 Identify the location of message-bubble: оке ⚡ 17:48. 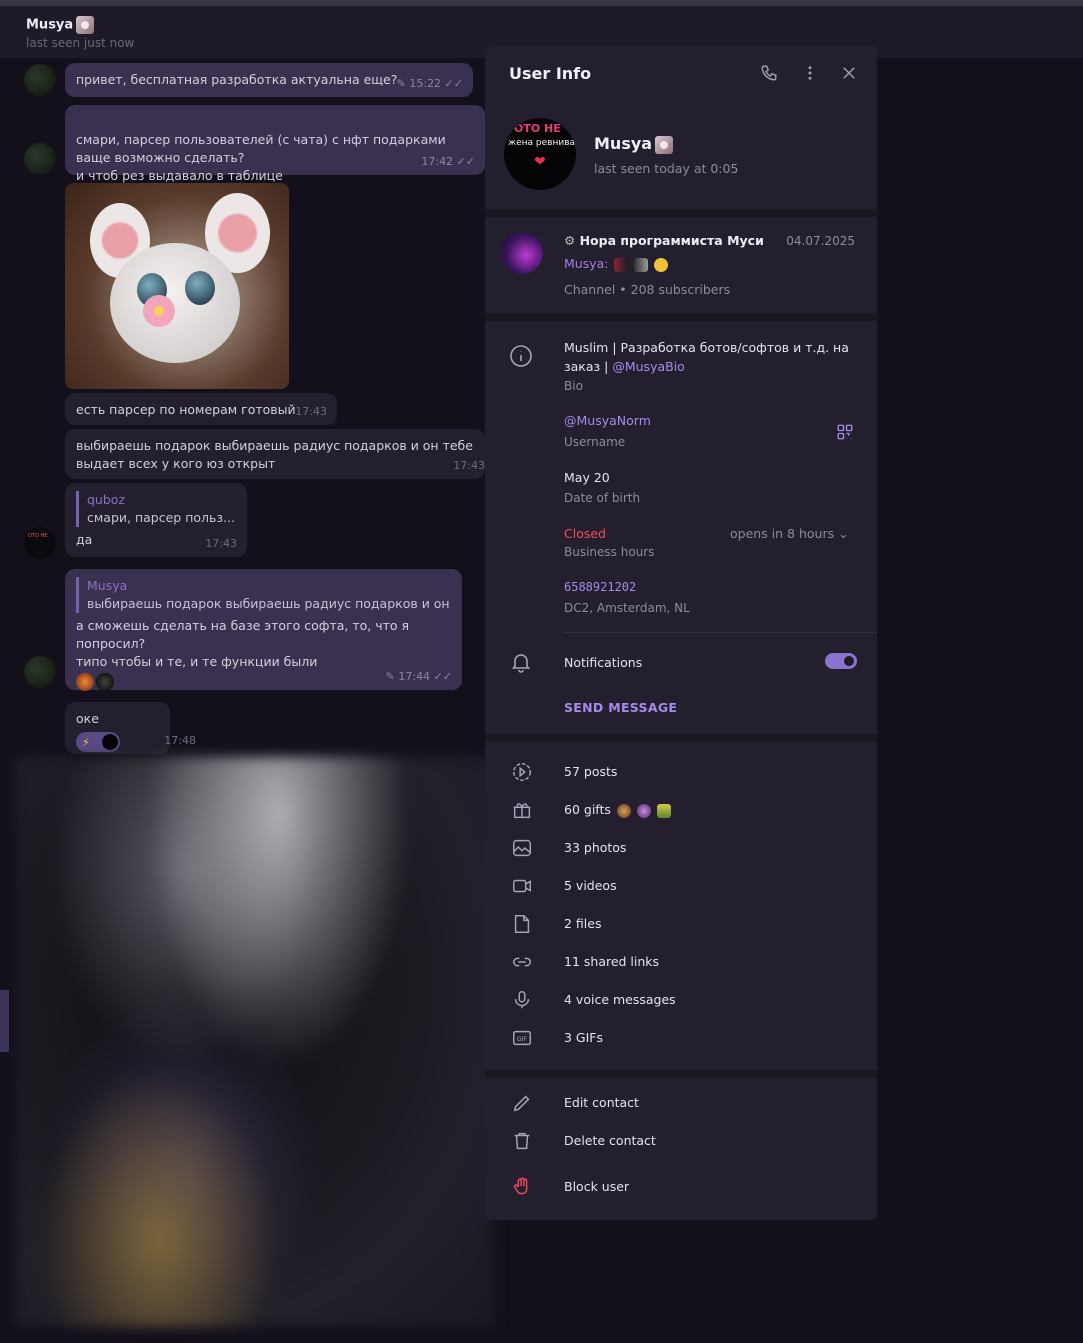
(130, 728).